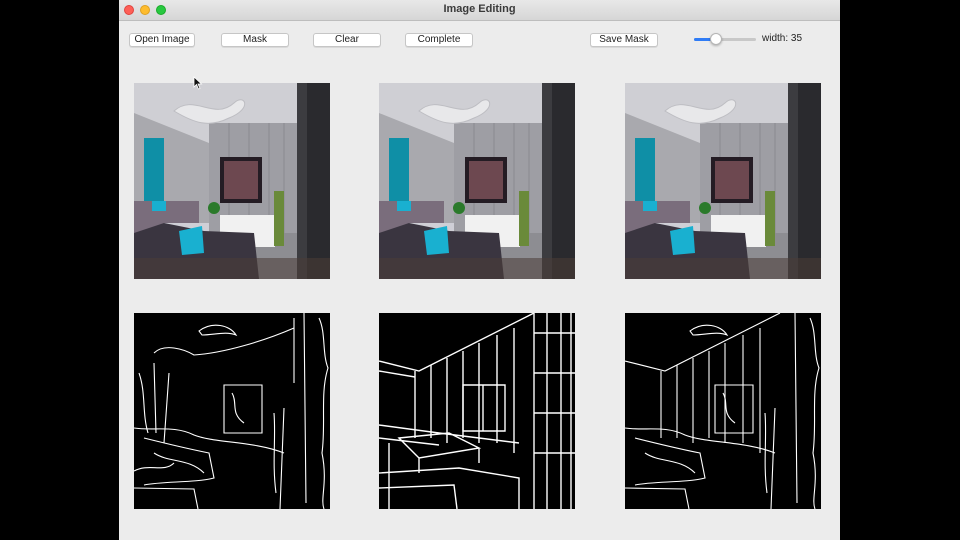 The width and height of the screenshot is (960, 540). What do you see at coordinates (232, 181) in the screenshot?
I see `original-photo` at bounding box center [232, 181].